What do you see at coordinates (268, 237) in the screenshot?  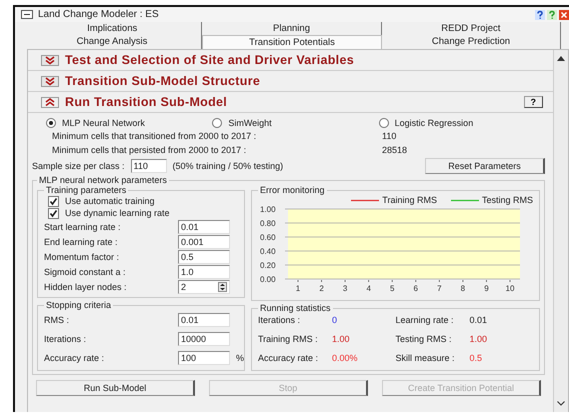 I see `y-tick-label: 0.60` at bounding box center [268, 237].